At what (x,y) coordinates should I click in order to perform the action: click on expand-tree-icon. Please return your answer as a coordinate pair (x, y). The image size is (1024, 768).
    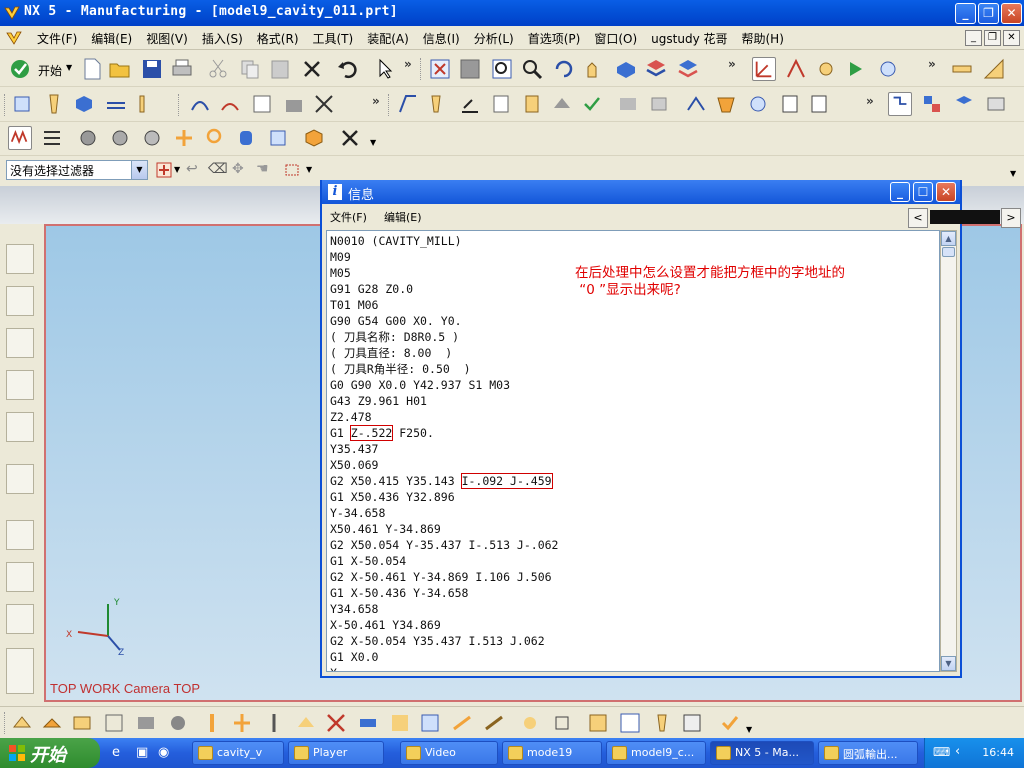
    Looking at the image, I should click on (932, 104).